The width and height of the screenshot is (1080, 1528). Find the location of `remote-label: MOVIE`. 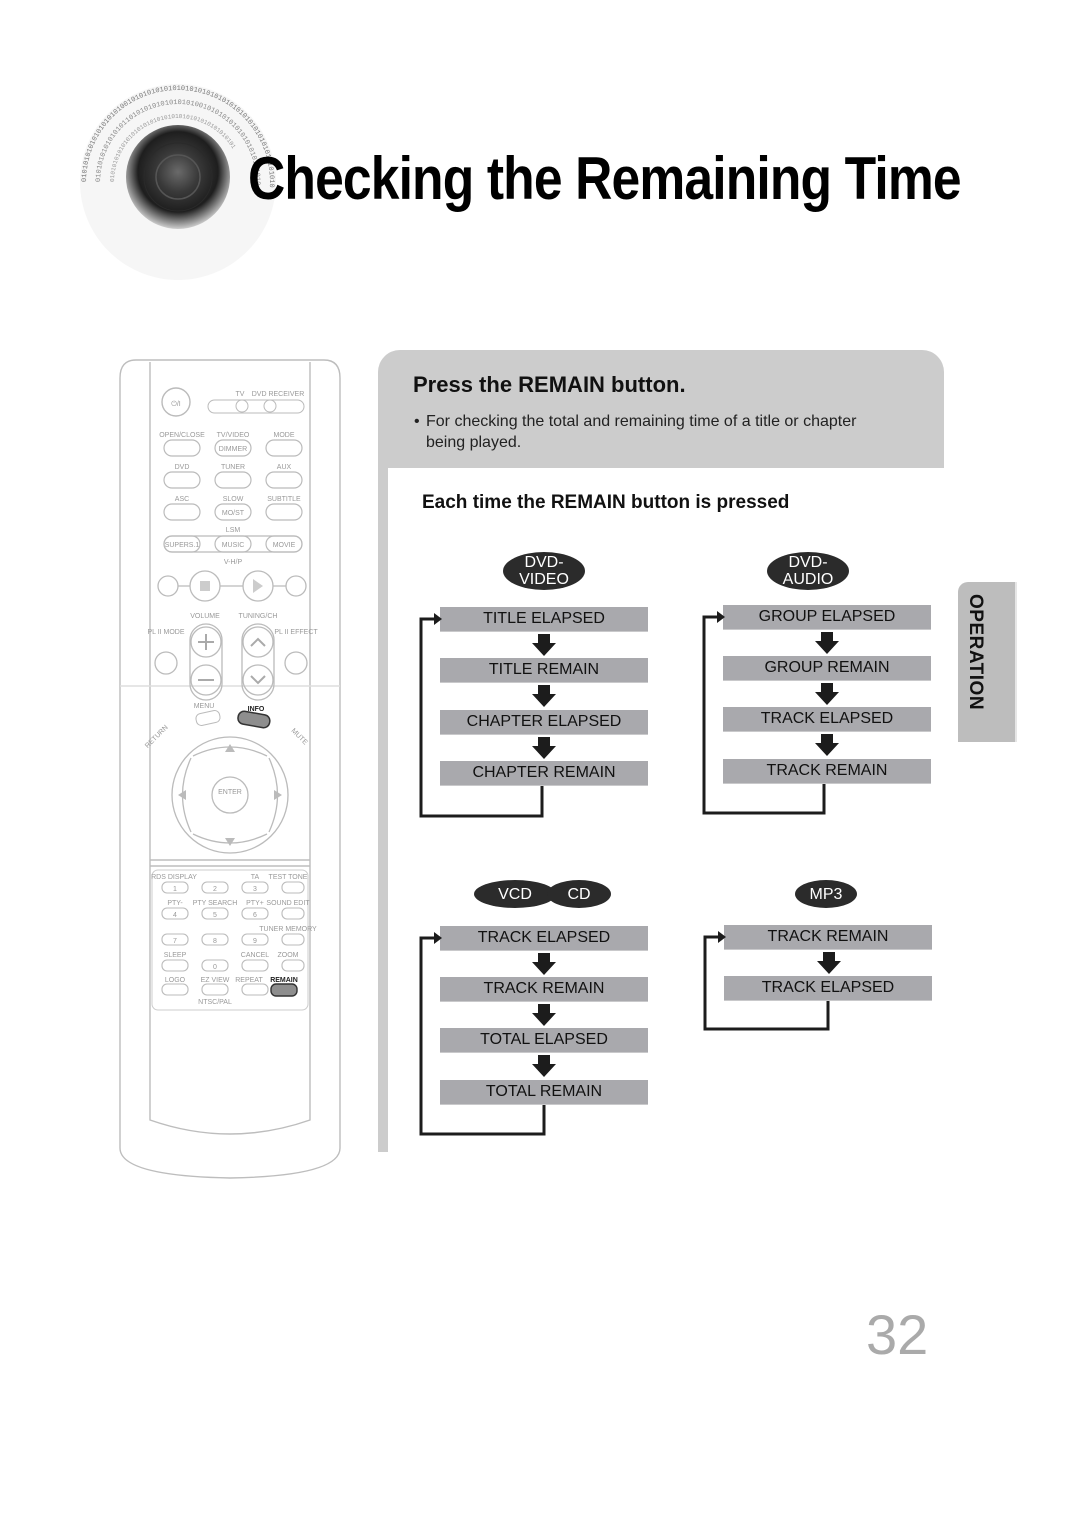

remote-label: MOVIE is located at coordinates (284, 545).